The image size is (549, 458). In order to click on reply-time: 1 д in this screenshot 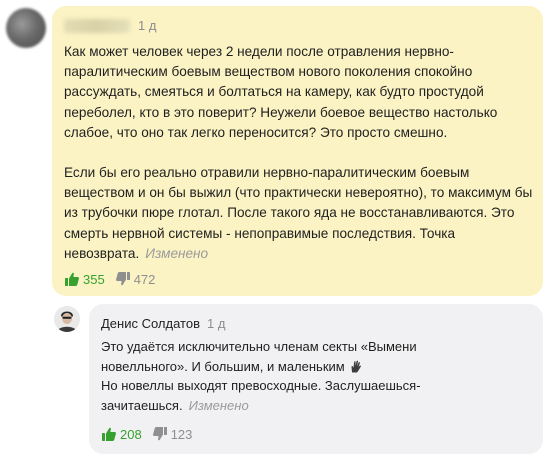, I will do `click(216, 323)`.